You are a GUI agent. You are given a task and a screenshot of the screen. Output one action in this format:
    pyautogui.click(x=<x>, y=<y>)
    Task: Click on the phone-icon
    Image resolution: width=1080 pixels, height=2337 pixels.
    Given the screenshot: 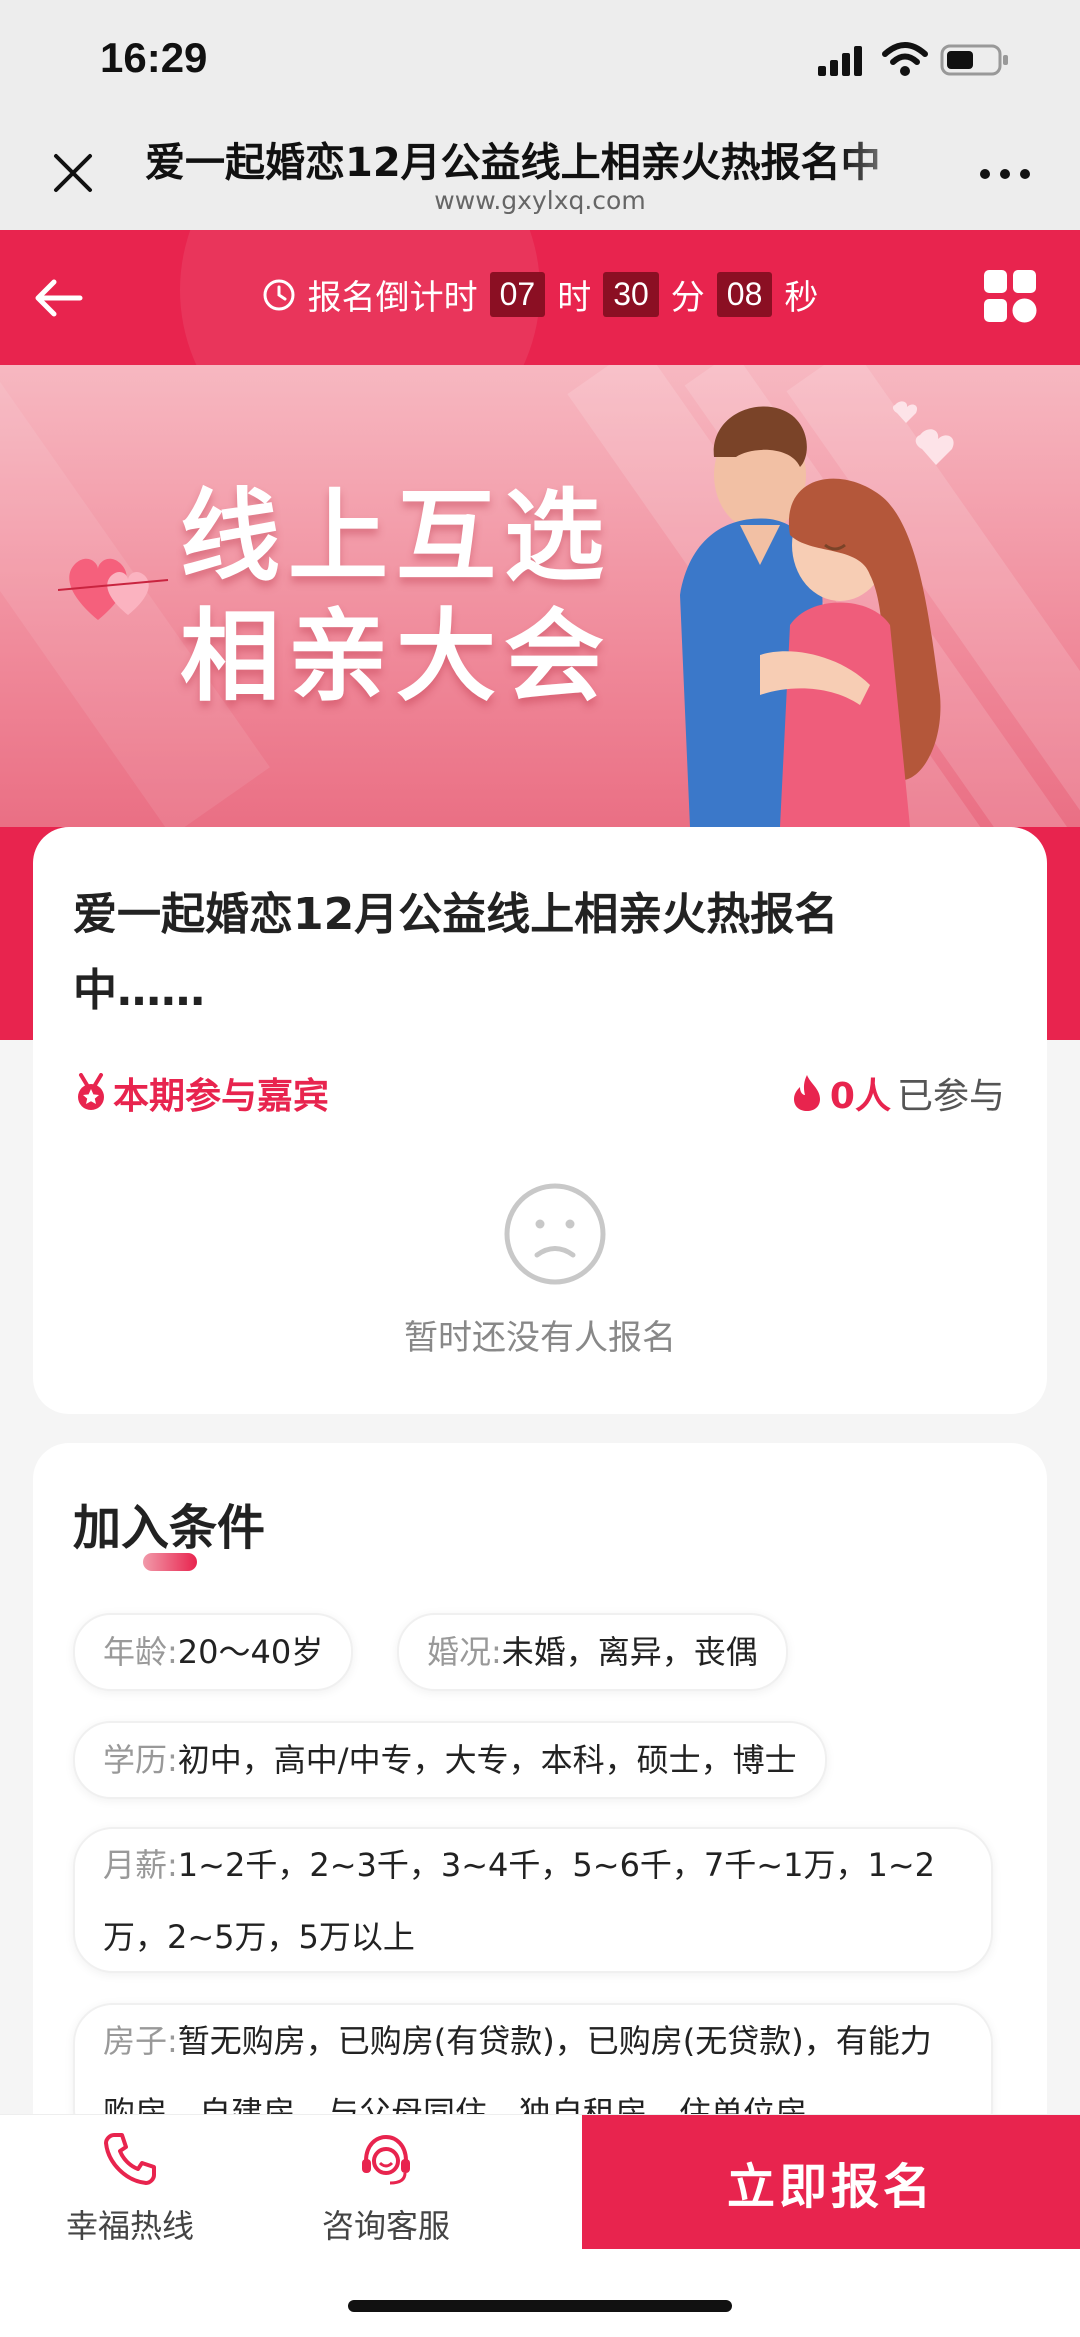 What is the action you would take?
    pyautogui.click(x=130, y=2159)
    